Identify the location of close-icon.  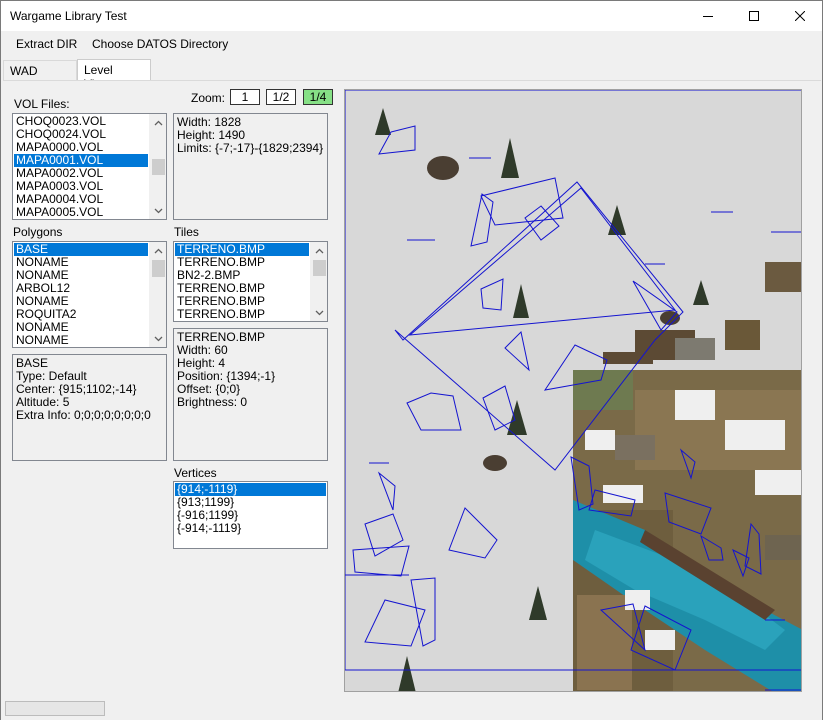
(800, 16).